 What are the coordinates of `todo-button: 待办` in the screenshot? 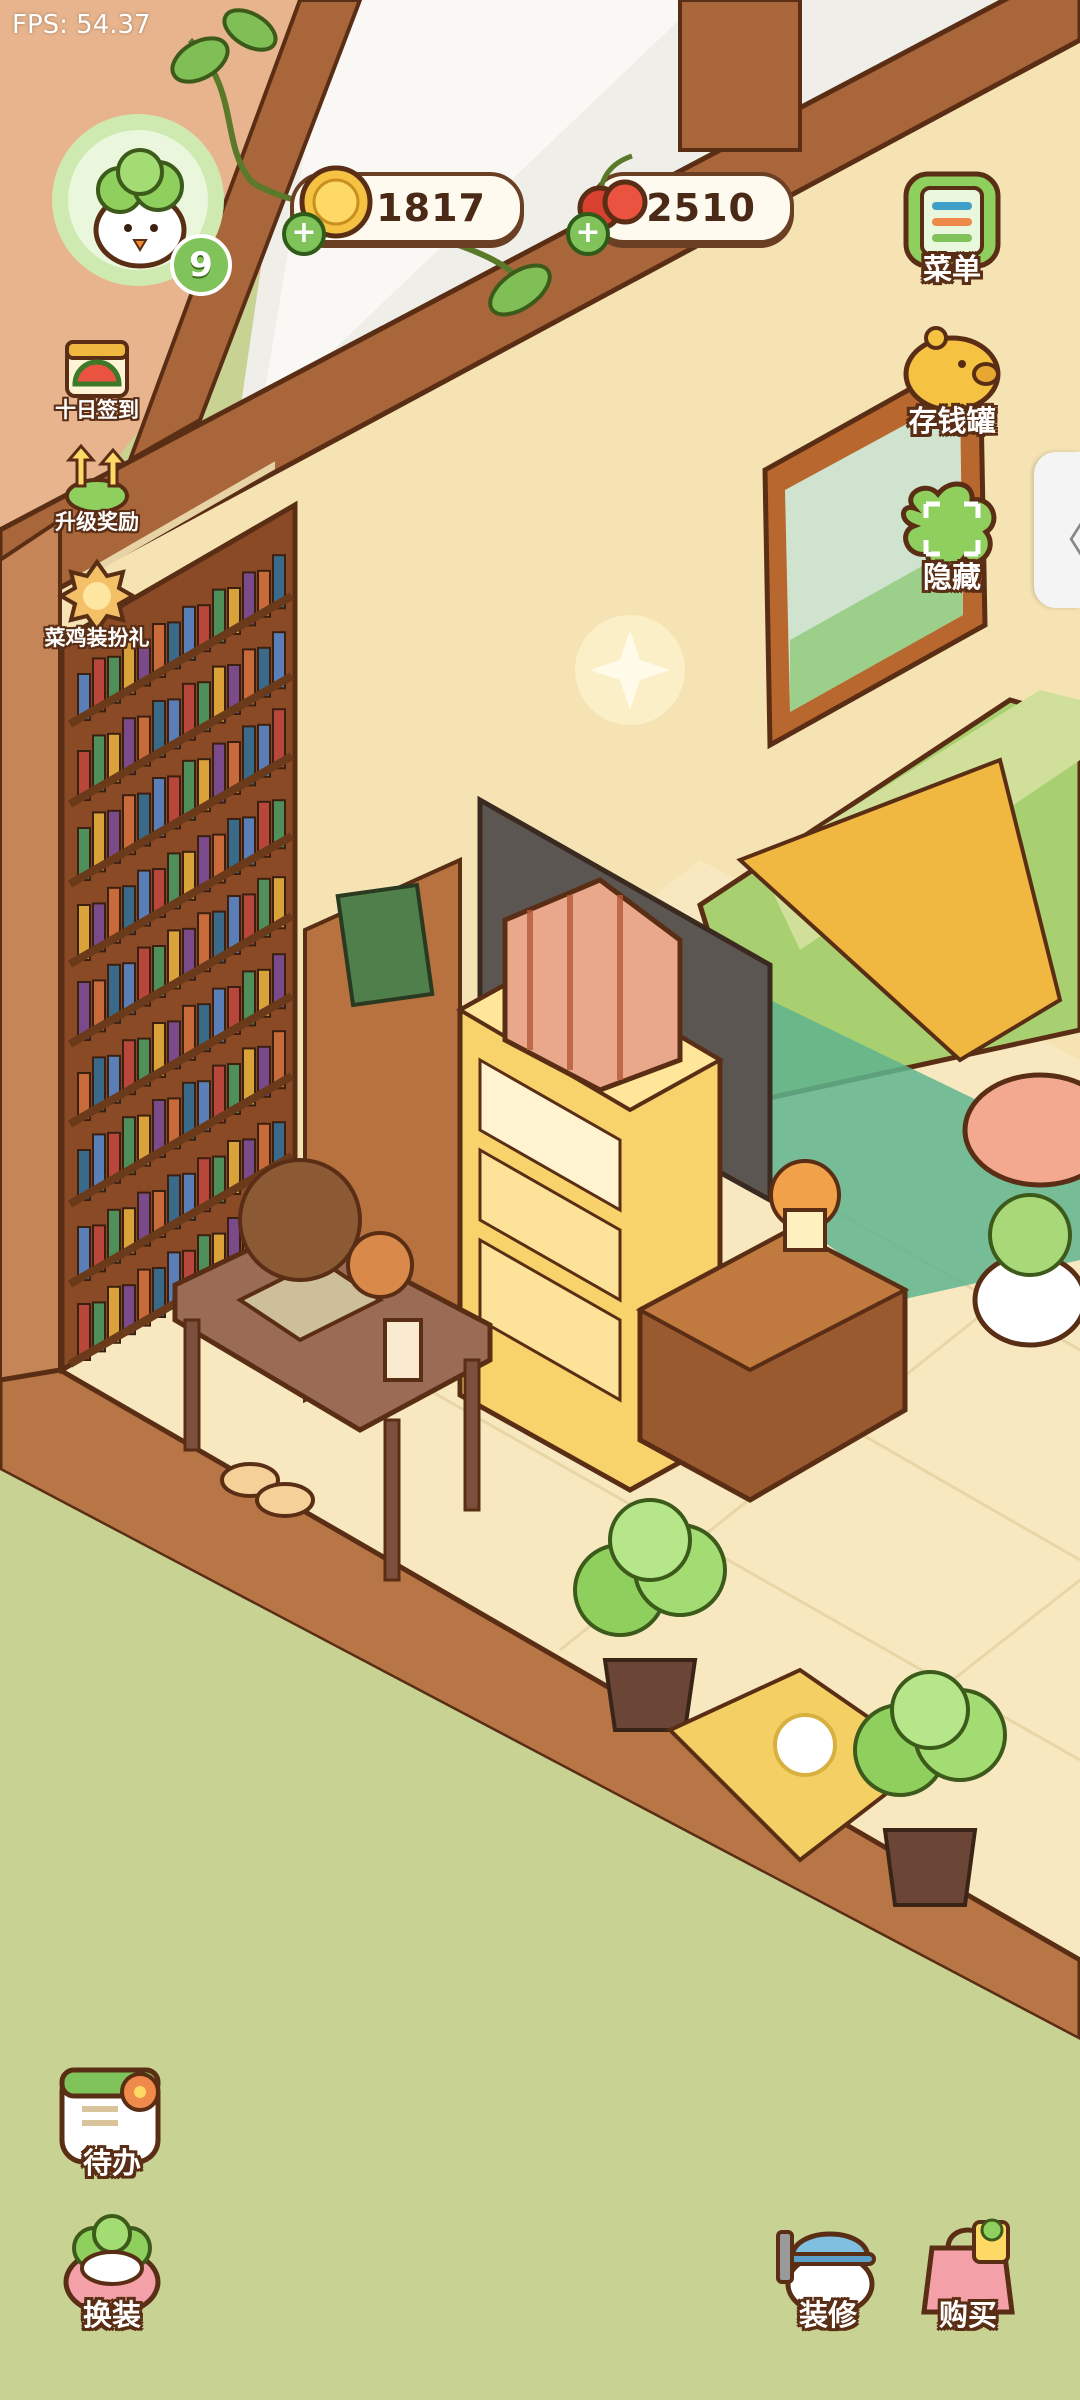 It's located at (112, 2122).